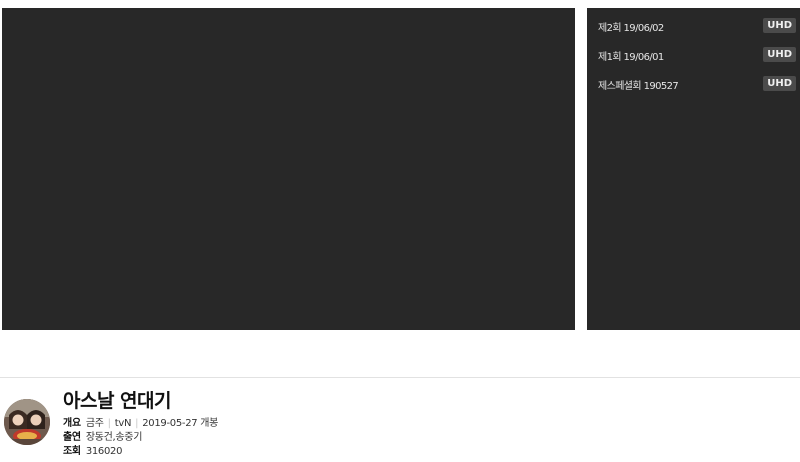  I want to click on schedule-text: 금주, so click(94, 423).